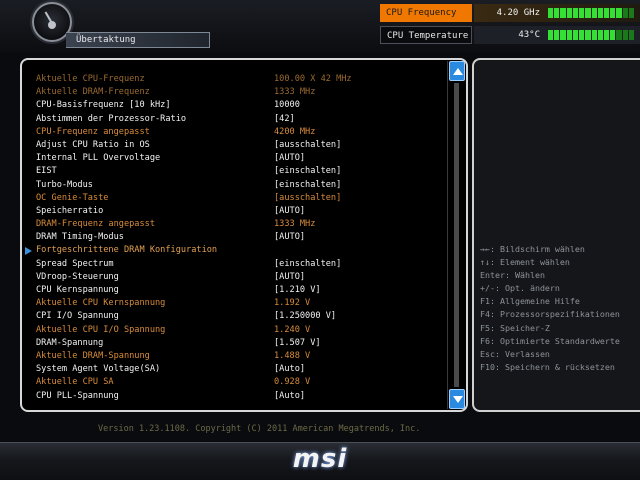 The width and height of the screenshot is (640, 480). Describe the element at coordinates (138, 40) in the screenshot. I see `page-title: Übertaktung` at that location.